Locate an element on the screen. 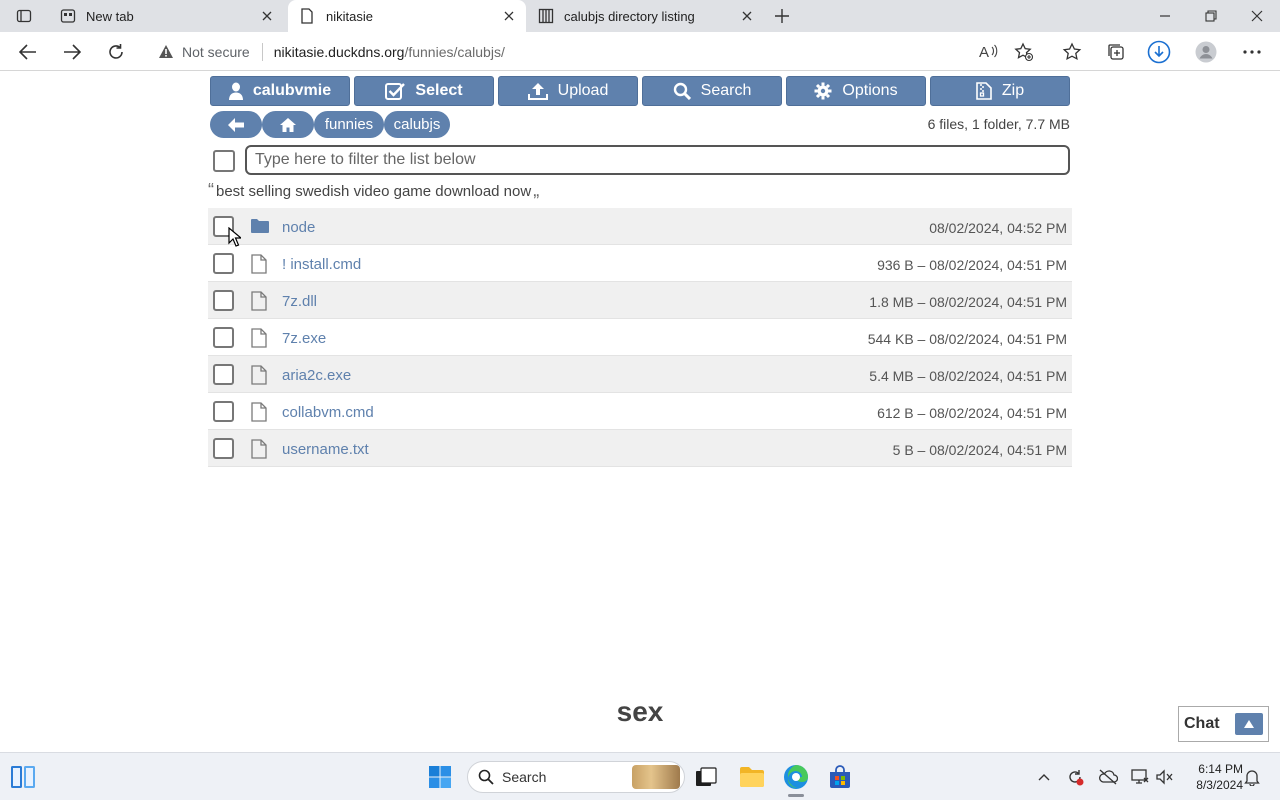 The width and height of the screenshot is (1280, 800). select-all-checkbox is located at coordinates (224, 161).